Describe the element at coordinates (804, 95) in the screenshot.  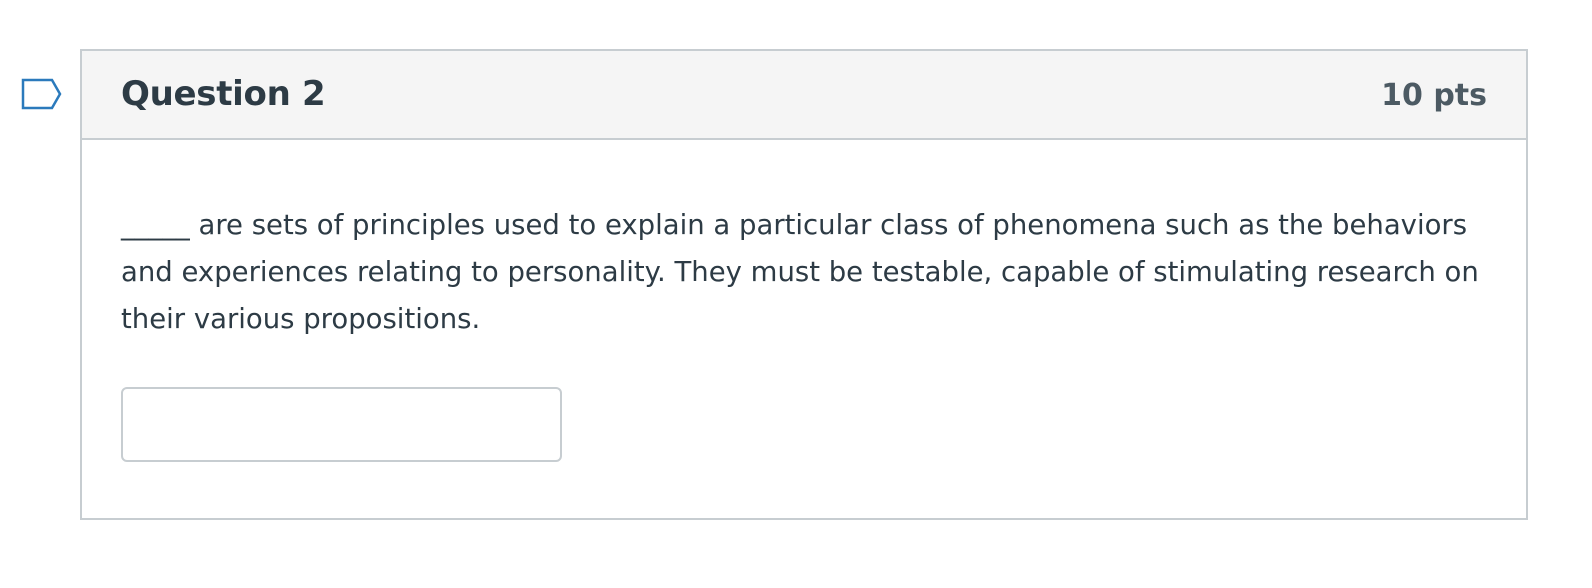
I see `question-header: Question 2 10 pts` at that location.